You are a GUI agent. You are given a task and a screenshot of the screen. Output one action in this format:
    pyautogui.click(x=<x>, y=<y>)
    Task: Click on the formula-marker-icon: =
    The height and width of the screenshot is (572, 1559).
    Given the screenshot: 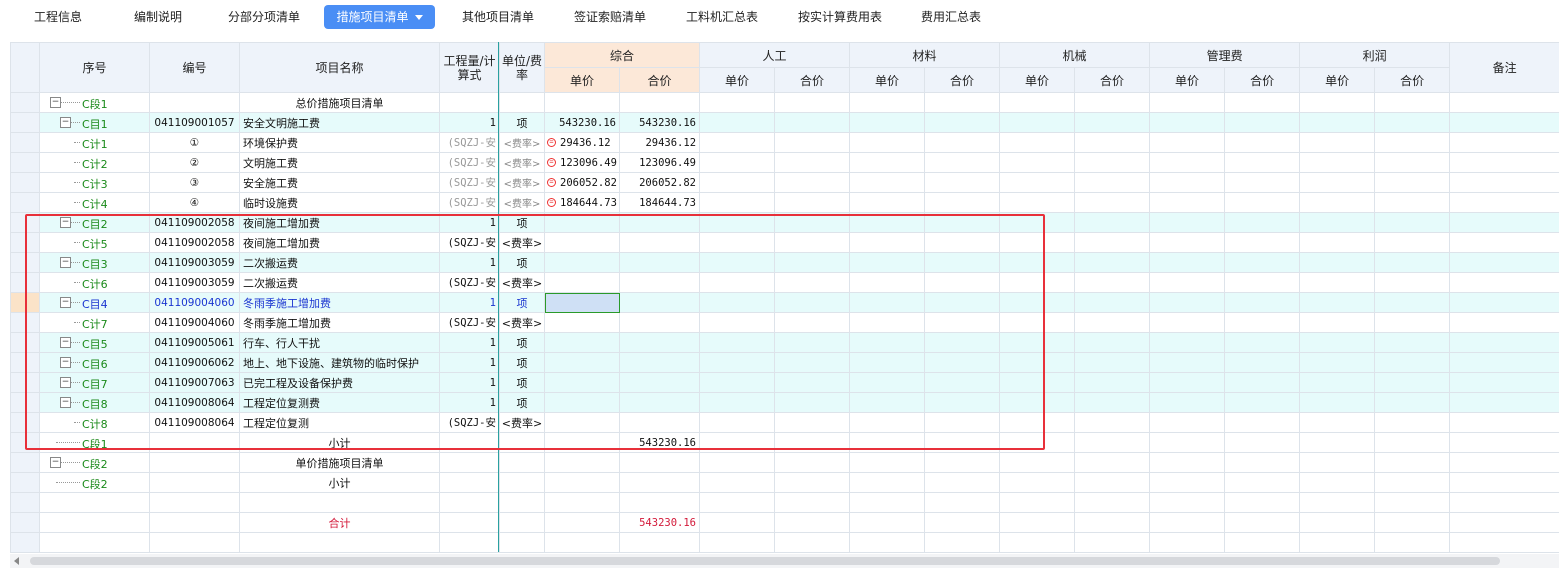 What is the action you would take?
    pyautogui.click(x=551, y=142)
    